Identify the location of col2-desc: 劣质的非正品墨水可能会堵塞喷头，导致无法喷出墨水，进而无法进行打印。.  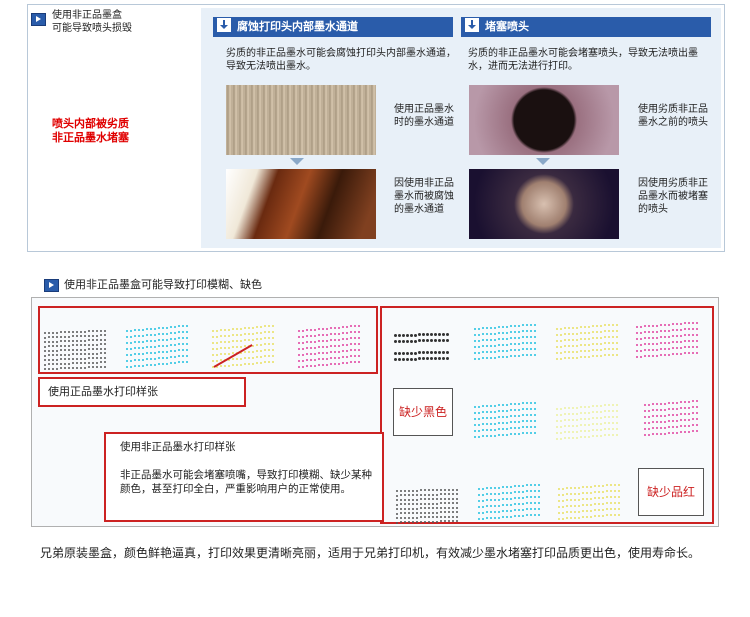
(583, 60).